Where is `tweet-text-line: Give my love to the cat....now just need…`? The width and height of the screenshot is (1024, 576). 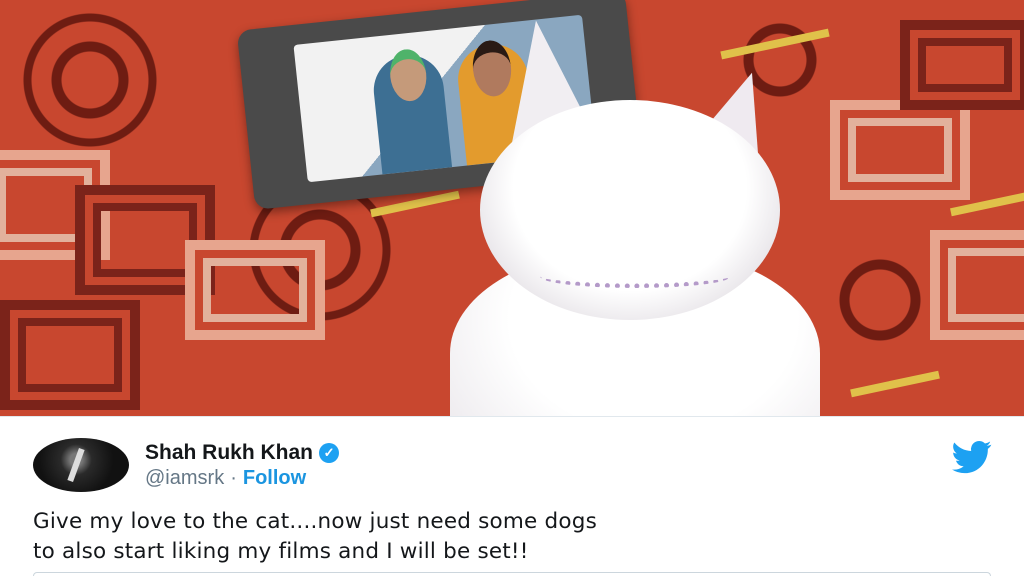
tweet-text-line: Give my love to the cat....now just need… is located at coordinates (315, 521).